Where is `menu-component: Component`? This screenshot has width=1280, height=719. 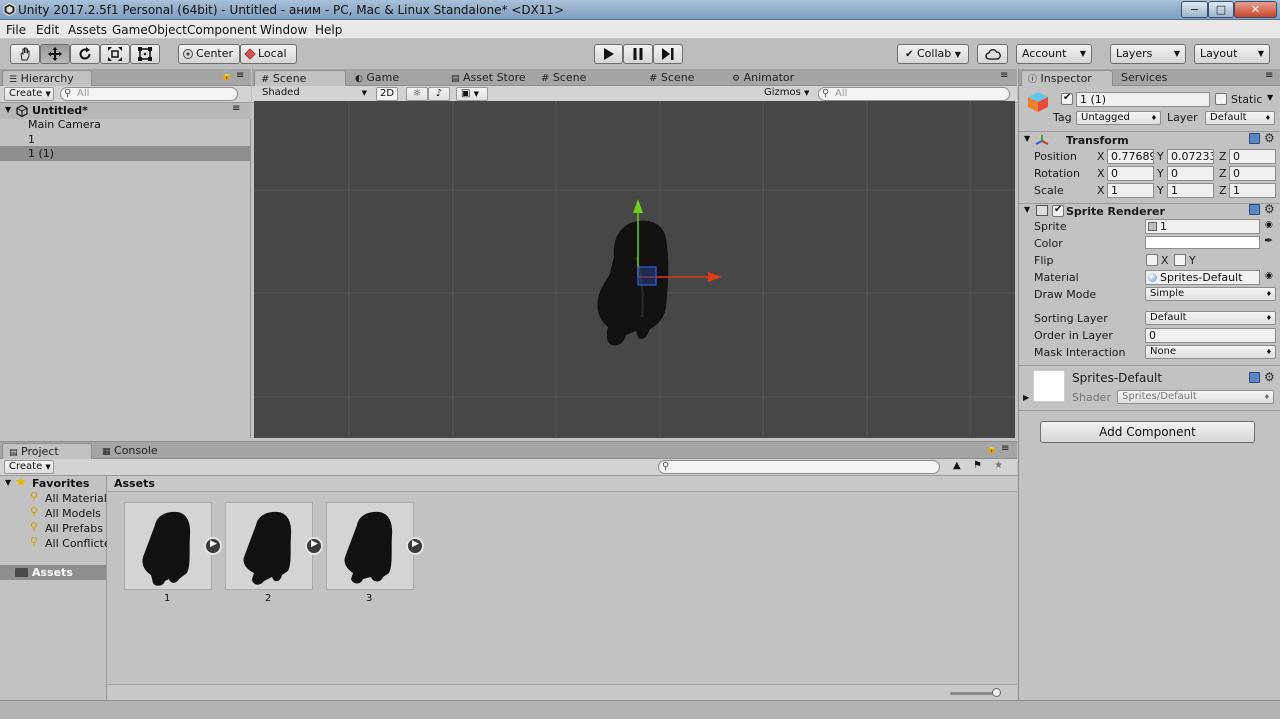
menu-component: Component is located at coordinates (222, 30).